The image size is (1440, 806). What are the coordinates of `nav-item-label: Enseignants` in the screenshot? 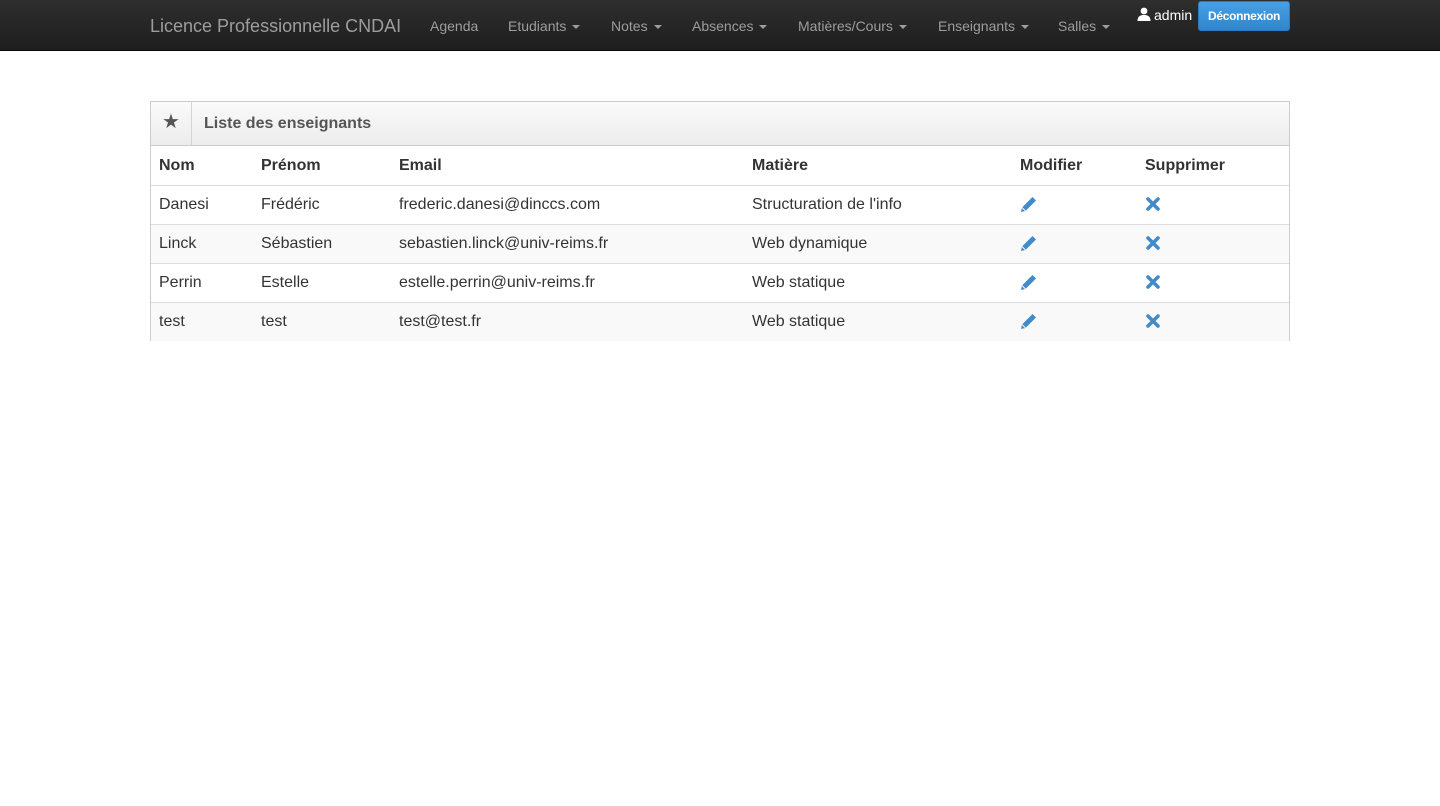 It's located at (977, 26).